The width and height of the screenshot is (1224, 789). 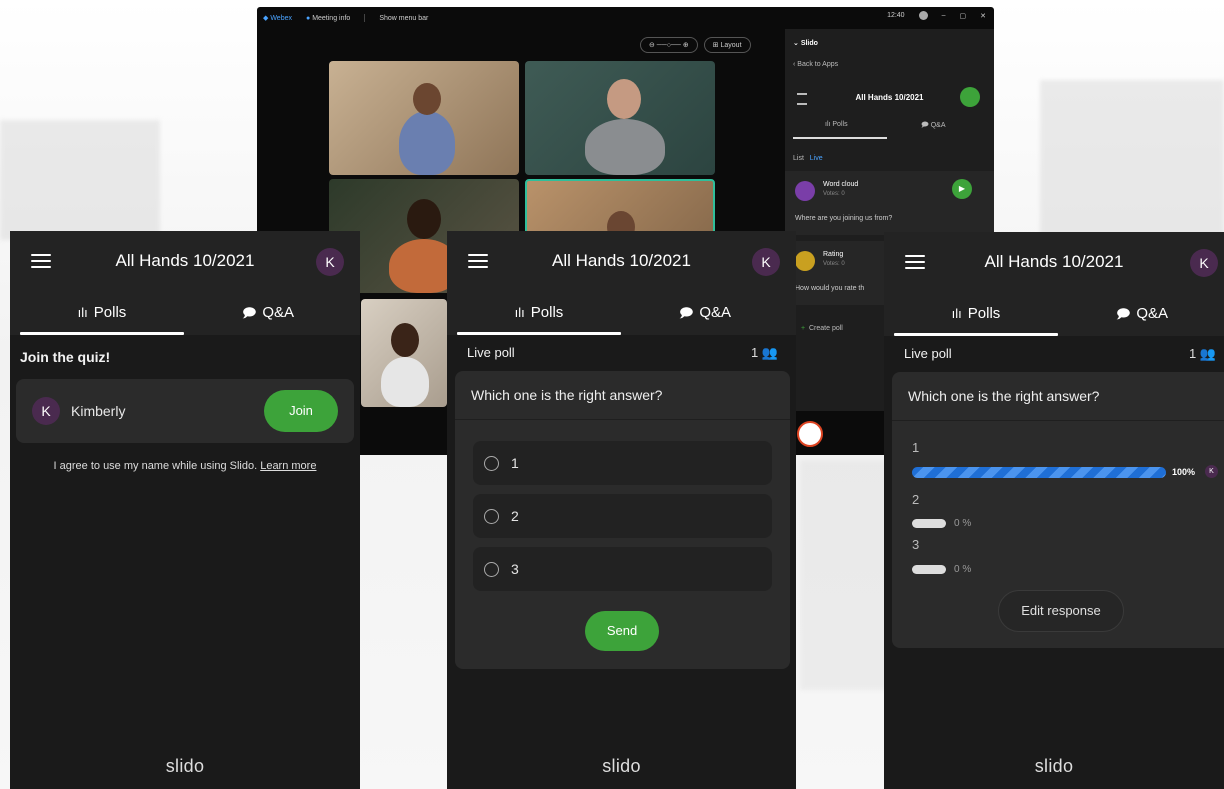 I want to click on learn-more-link: Learn more, so click(x=288, y=466).